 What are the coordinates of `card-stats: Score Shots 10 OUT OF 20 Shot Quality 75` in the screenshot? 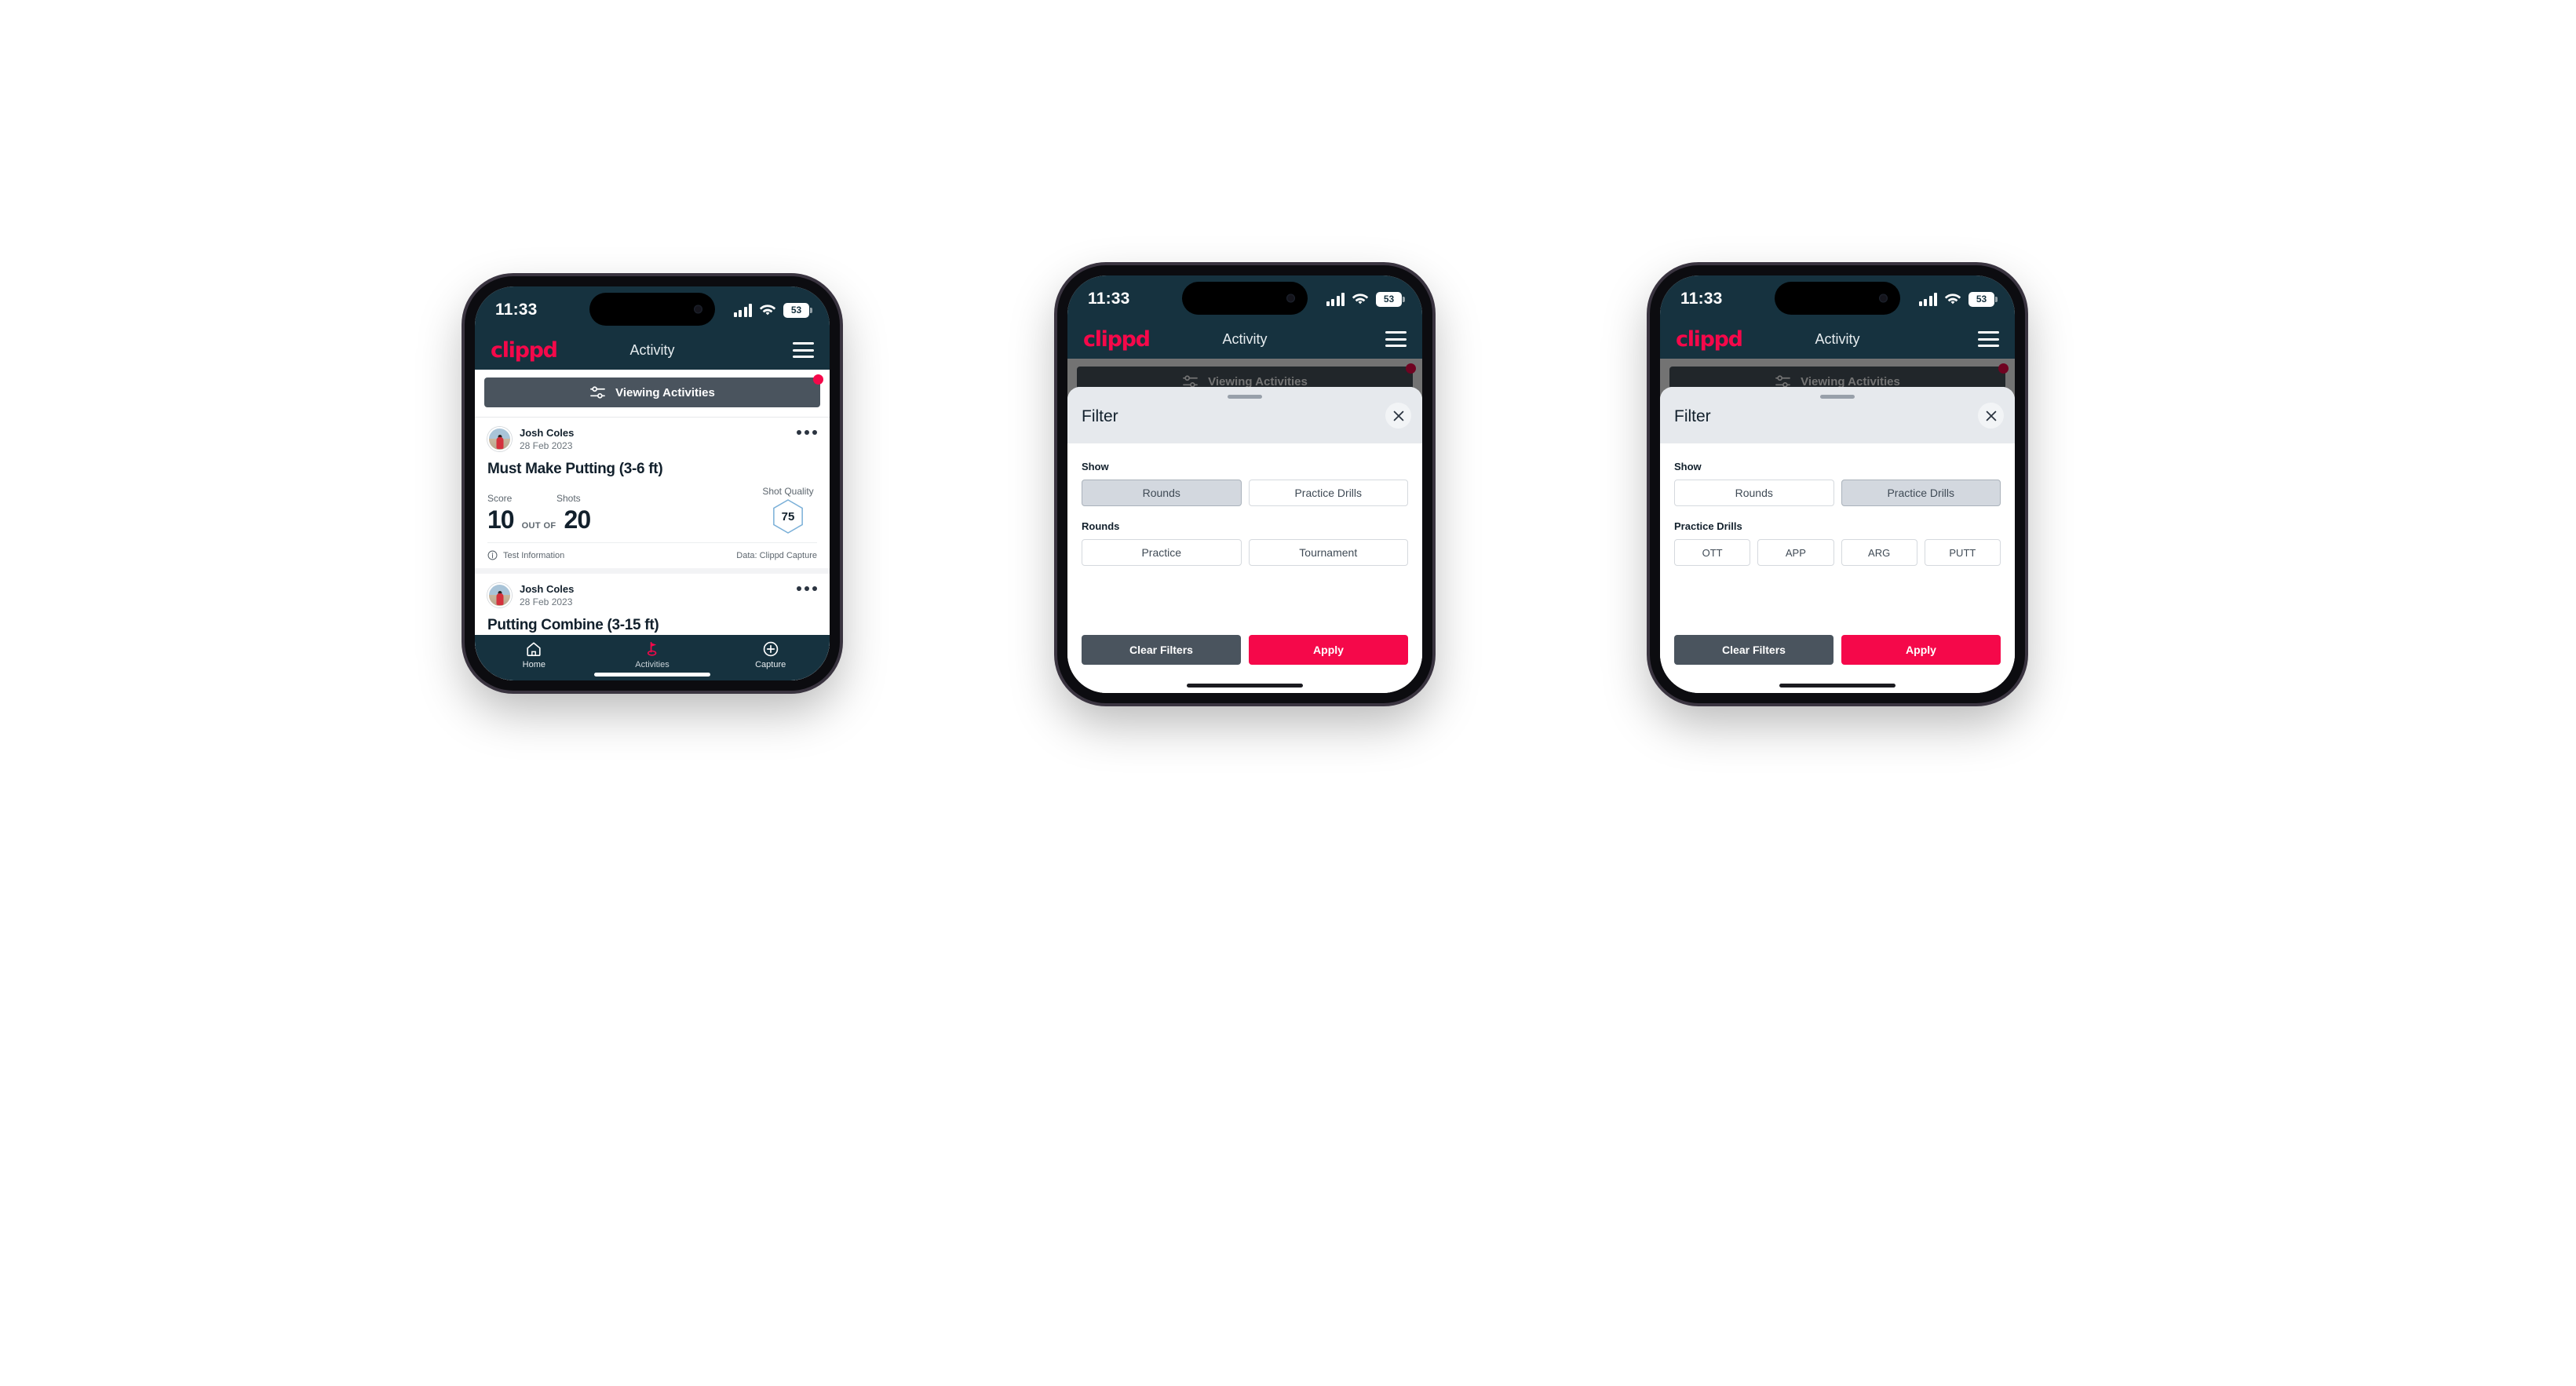 It's located at (652, 510).